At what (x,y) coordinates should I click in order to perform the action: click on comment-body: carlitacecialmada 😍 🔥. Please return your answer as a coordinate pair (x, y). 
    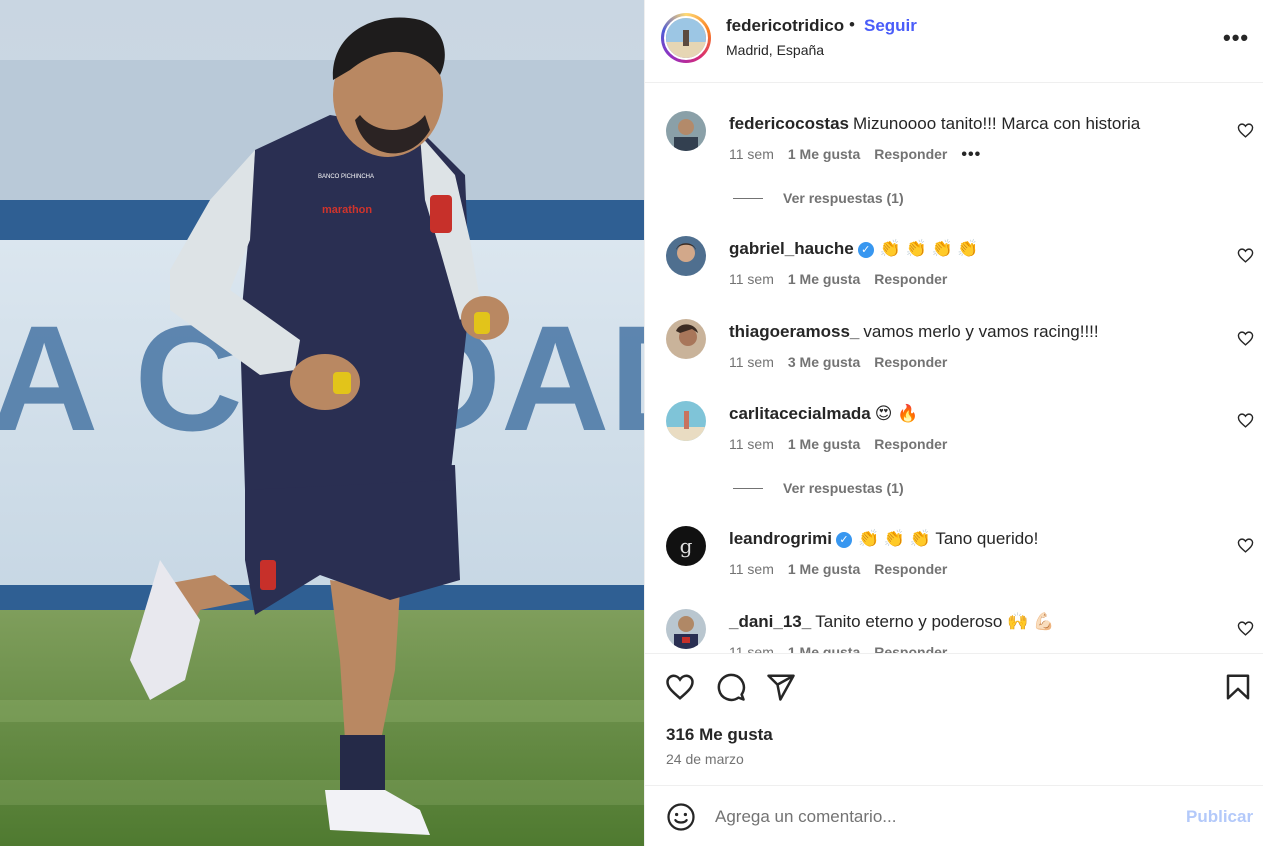
    Looking at the image, I should click on (823, 414).